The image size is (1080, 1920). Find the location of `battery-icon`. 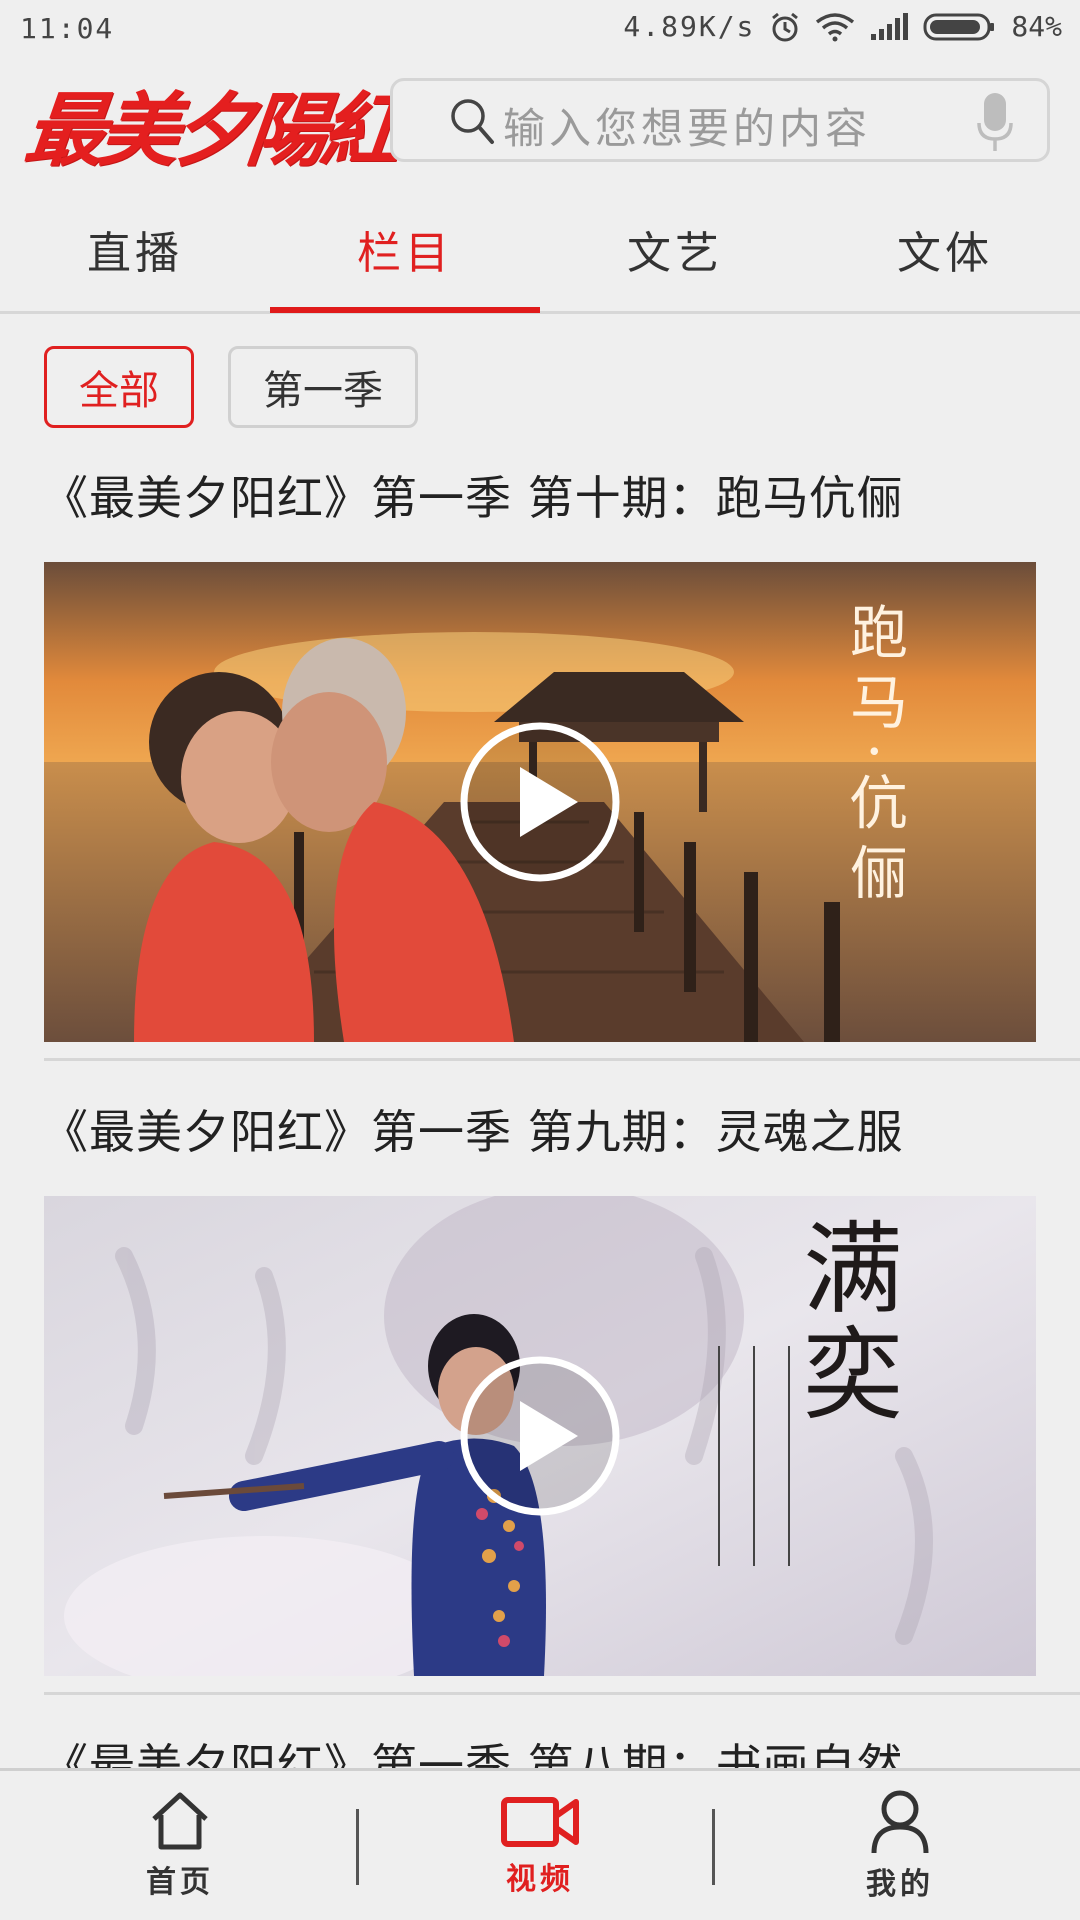

battery-icon is located at coordinates (959, 26).